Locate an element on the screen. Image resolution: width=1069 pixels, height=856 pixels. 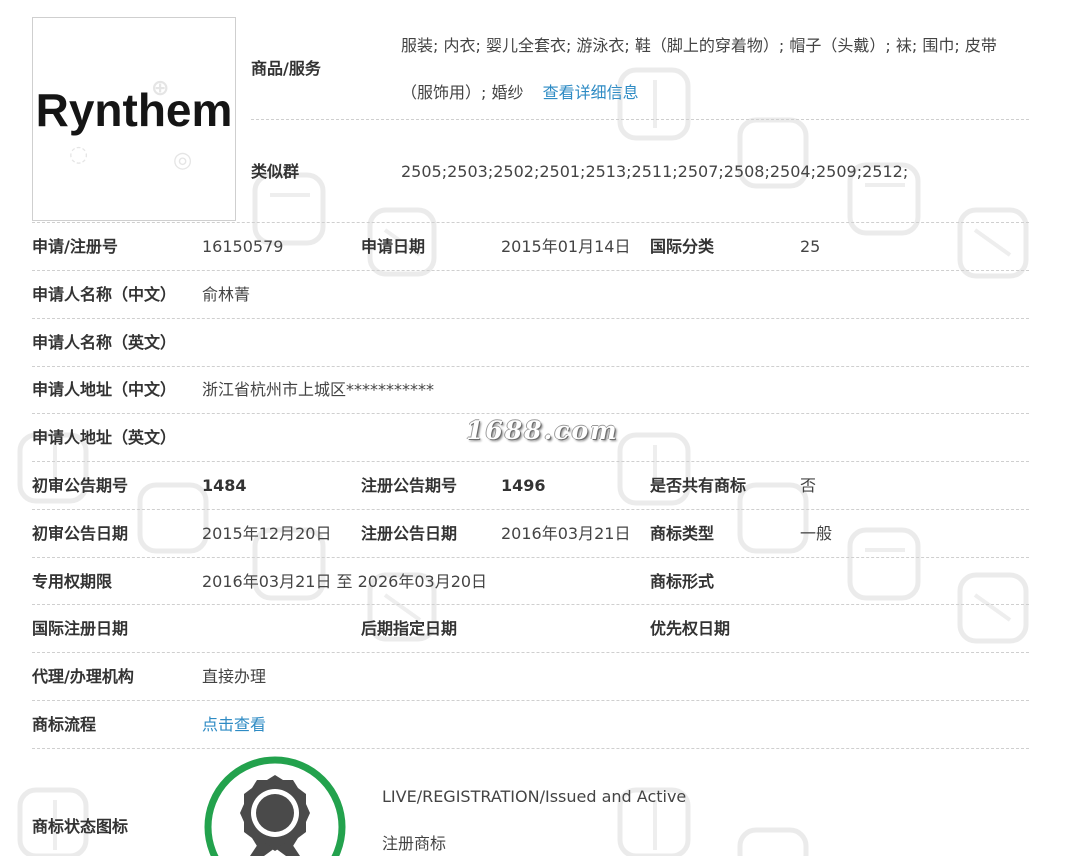
agent-label: 代理/办理机构 is located at coordinates (83, 676).